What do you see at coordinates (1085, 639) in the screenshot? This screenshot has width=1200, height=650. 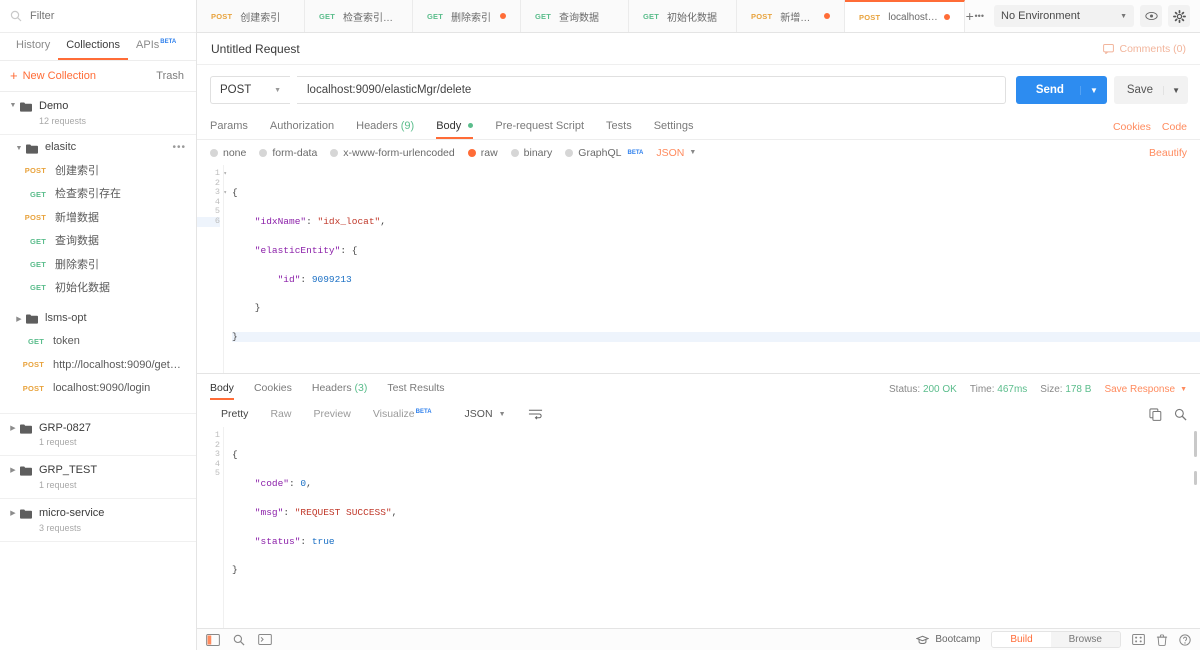 I see `browse-tab: Browse` at bounding box center [1085, 639].